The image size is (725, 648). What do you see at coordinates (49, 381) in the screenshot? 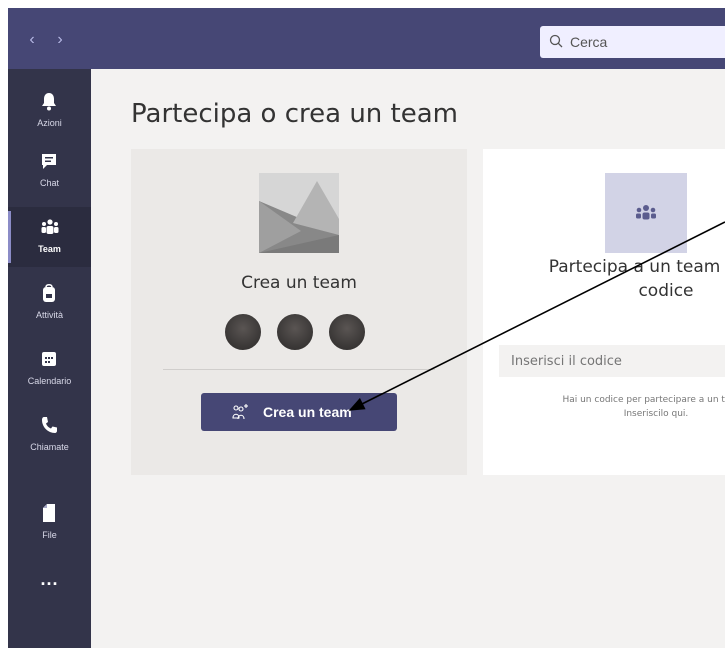
I see `rail-item-label: Calendario` at bounding box center [49, 381].